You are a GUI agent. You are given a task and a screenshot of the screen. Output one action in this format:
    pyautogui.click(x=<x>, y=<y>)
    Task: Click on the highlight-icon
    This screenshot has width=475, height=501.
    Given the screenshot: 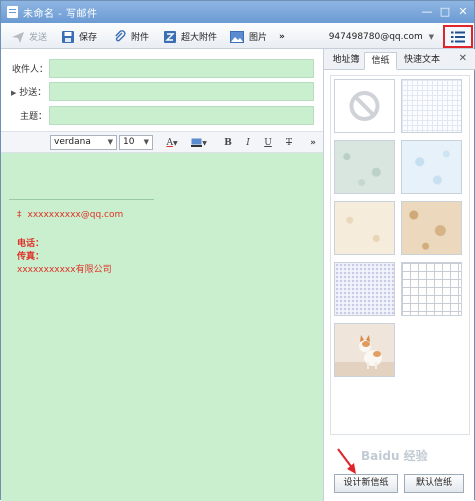 What is the action you would take?
    pyautogui.click(x=197, y=142)
    